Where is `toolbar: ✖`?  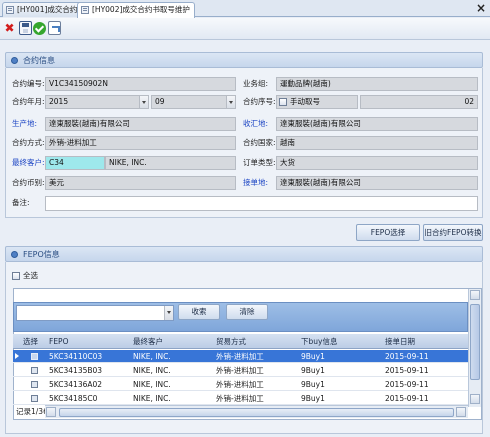 toolbar: ✖ is located at coordinates (245, 29).